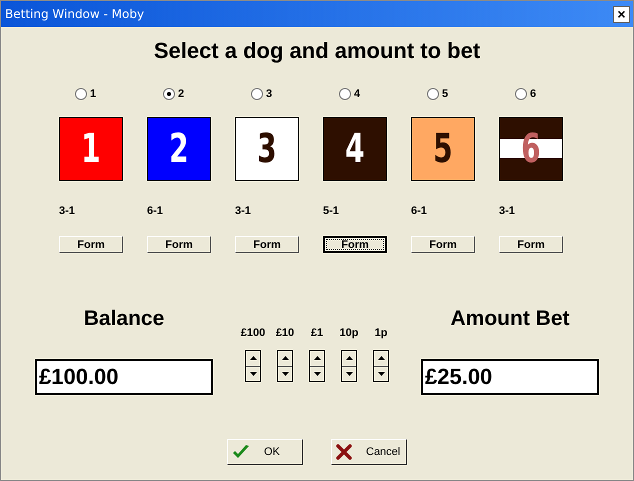 This screenshot has width=634, height=481. I want to click on stepper-label: £1, so click(317, 333).